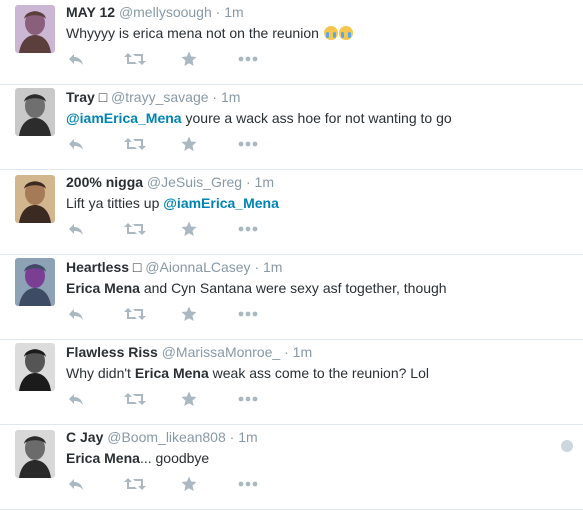 The width and height of the screenshot is (583, 510). I want to click on tweet-text-segment: weak ass come to the reunion? Lol, so click(318, 373).